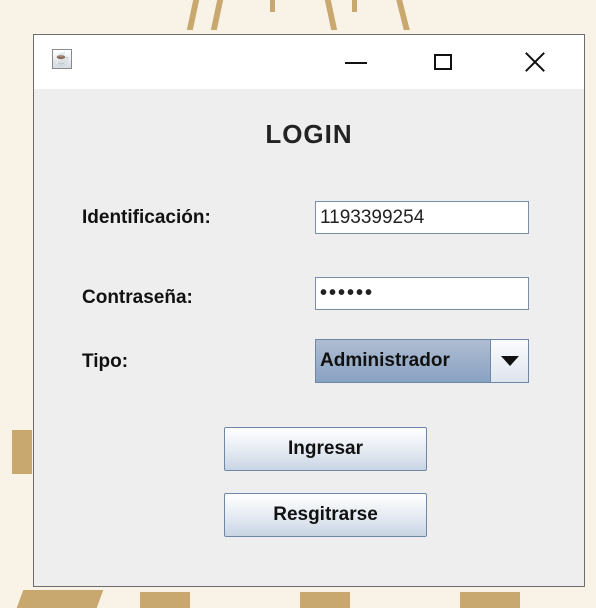 Image resolution: width=596 pixels, height=608 pixels. What do you see at coordinates (422, 293) in the screenshot?
I see `contrasena-input` at bounding box center [422, 293].